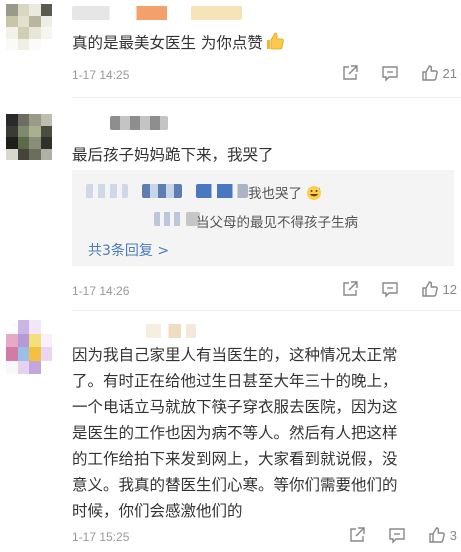  I want to click on more-replies-link: 共3条回复 >, so click(128, 250).